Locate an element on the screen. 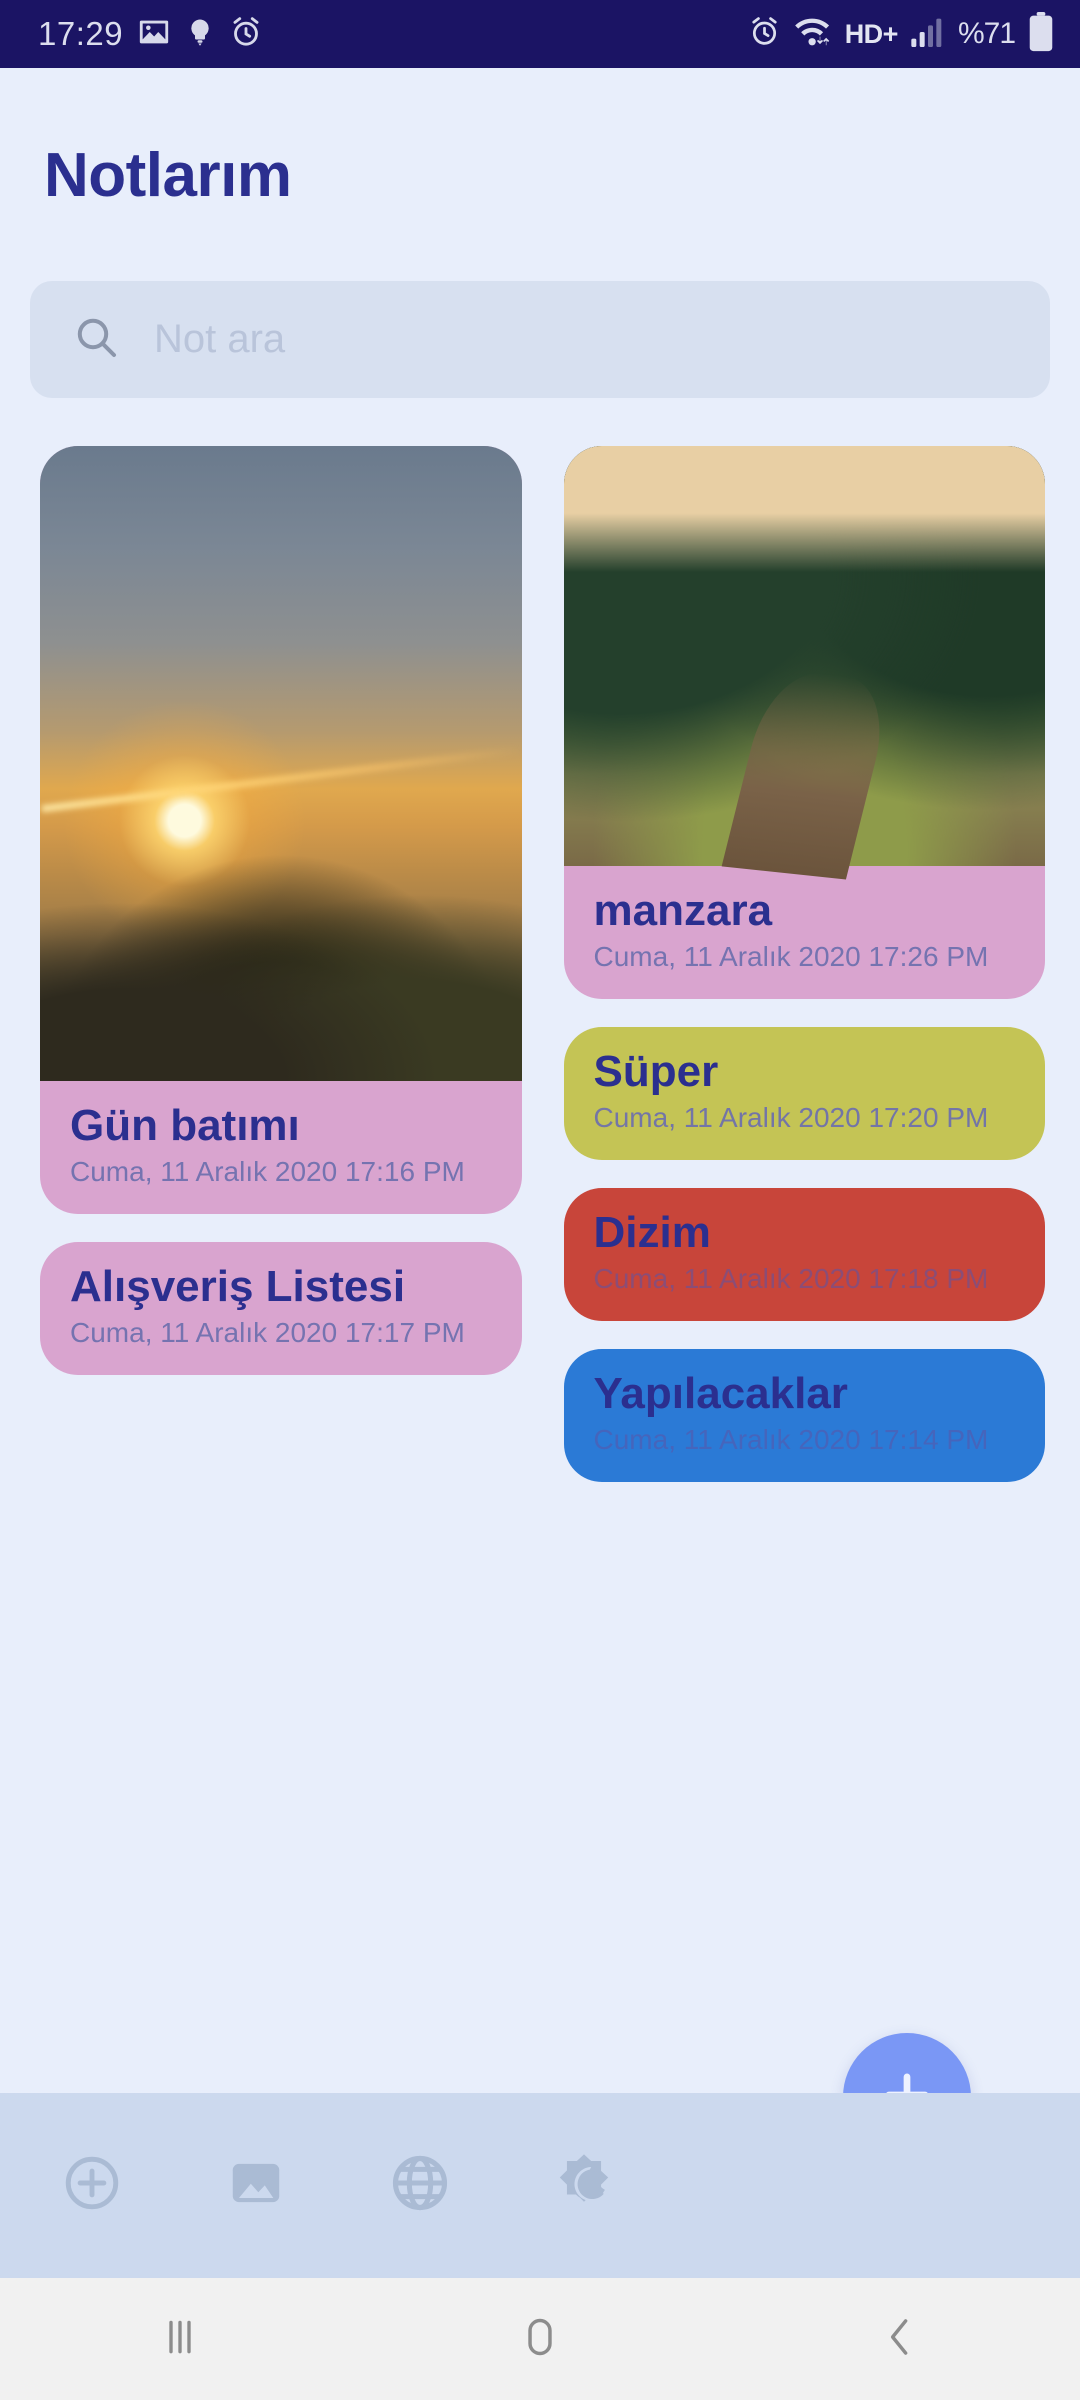  search-bar: Not ara is located at coordinates (540, 339).